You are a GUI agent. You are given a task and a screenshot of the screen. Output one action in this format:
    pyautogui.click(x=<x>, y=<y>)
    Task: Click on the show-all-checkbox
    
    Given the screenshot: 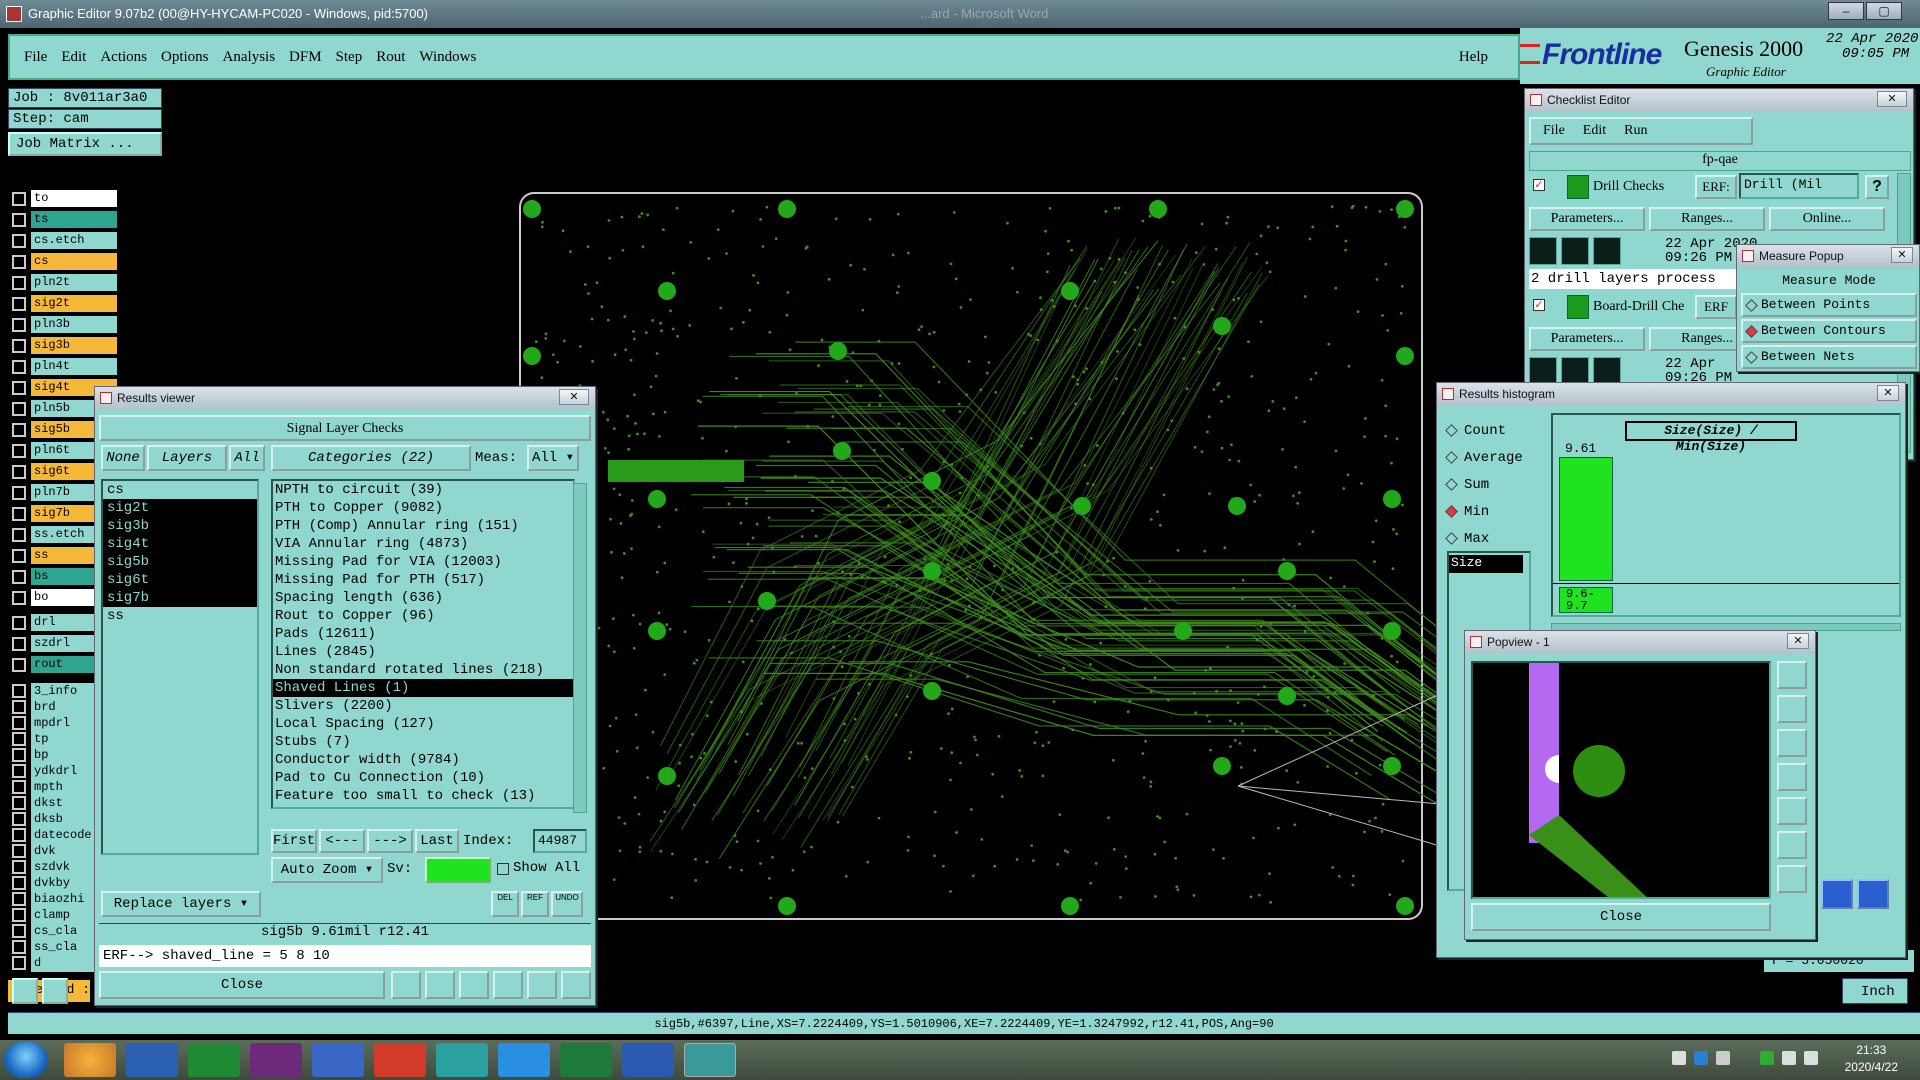 What is the action you would take?
    pyautogui.click(x=503, y=869)
    